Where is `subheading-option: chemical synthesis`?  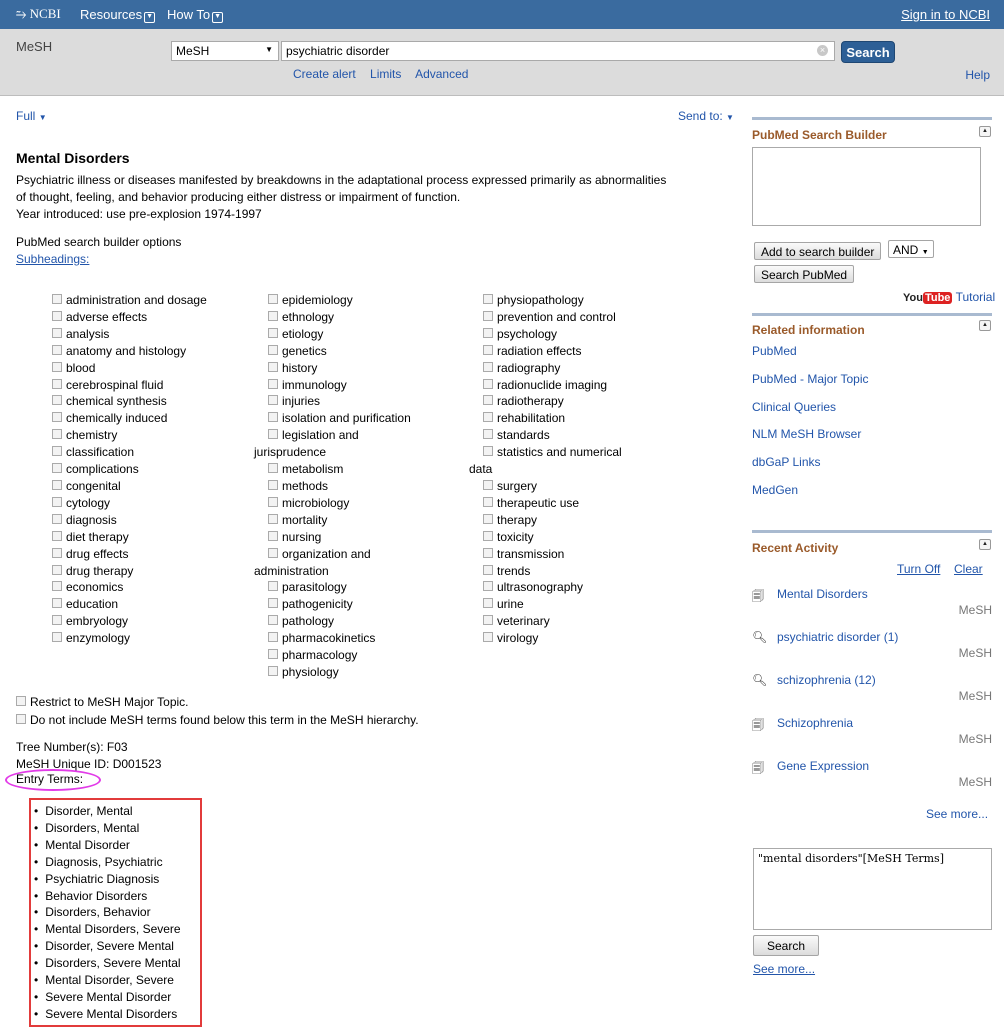
subheading-option: chemical synthesis is located at coordinates (129, 401).